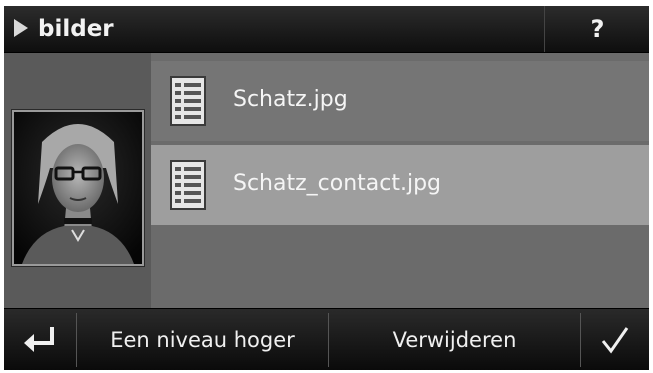  Describe the element at coordinates (337, 183) in the screenshot. I see `file-name: Schatz_contact.jpg` at that location.